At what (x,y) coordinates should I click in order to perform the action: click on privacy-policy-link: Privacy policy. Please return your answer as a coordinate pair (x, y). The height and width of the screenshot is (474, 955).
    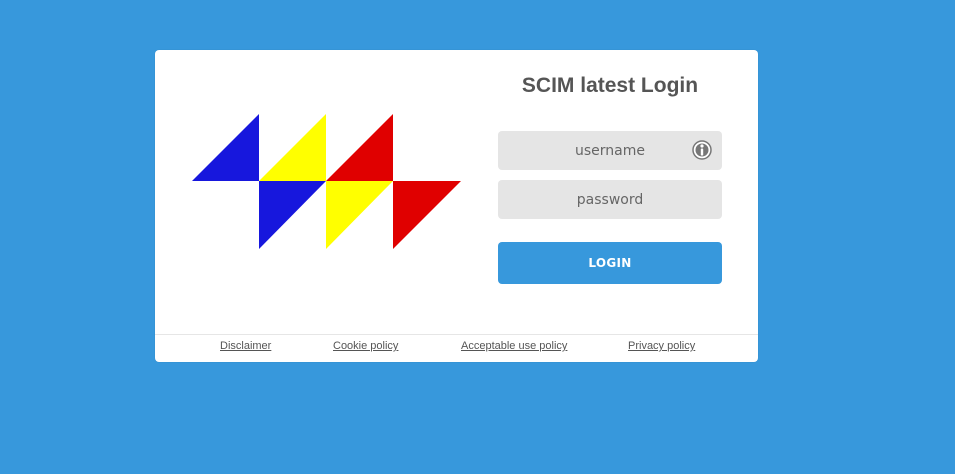
    Looking at the image, I should click on (661, 346).